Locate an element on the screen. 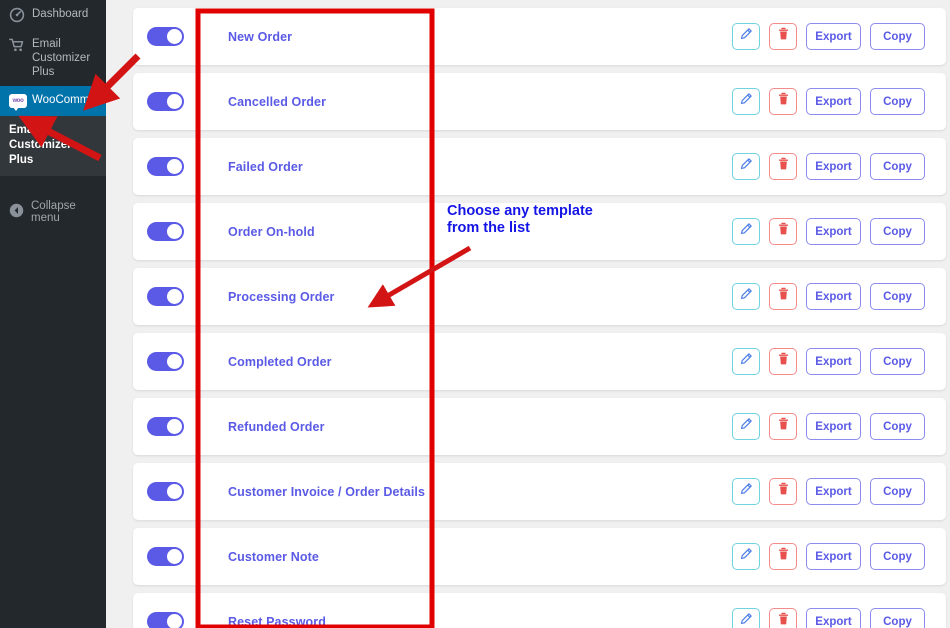 The image size is (950, 628). template-name: Failed Order is located at coordinates (480, 167).